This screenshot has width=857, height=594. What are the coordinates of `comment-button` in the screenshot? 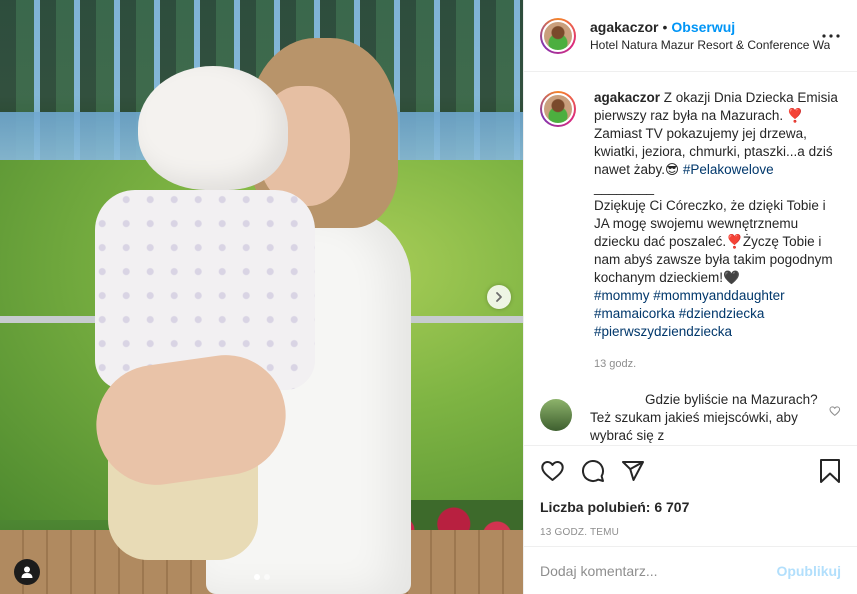 It's located at (593, 471).